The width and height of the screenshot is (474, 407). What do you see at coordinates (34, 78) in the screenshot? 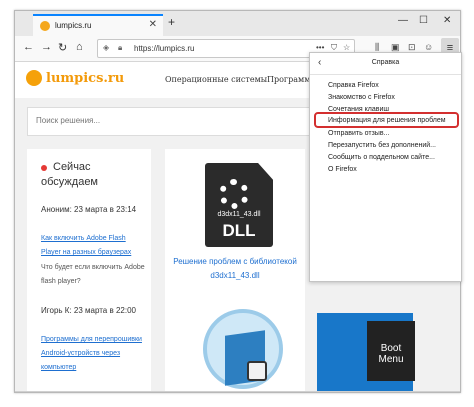
I see `logo-icon` at bounding box center [34, 78].